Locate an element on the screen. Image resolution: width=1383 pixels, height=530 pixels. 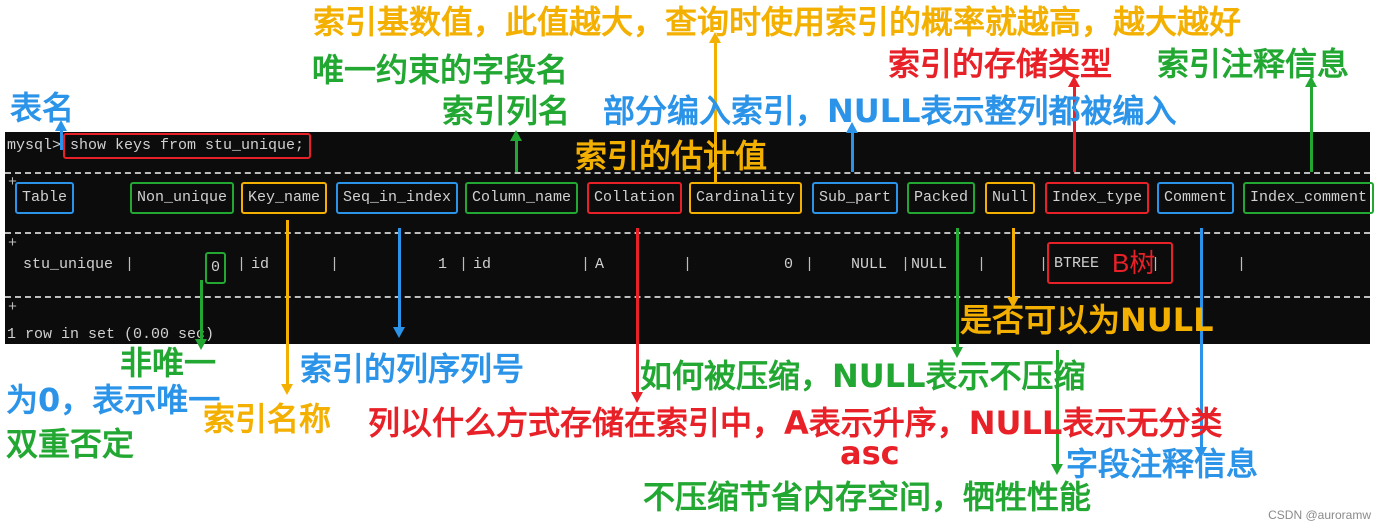
no-compress-note: 不压缩节省内存空间，牺牲性能 is located at coordinates (867, 497).